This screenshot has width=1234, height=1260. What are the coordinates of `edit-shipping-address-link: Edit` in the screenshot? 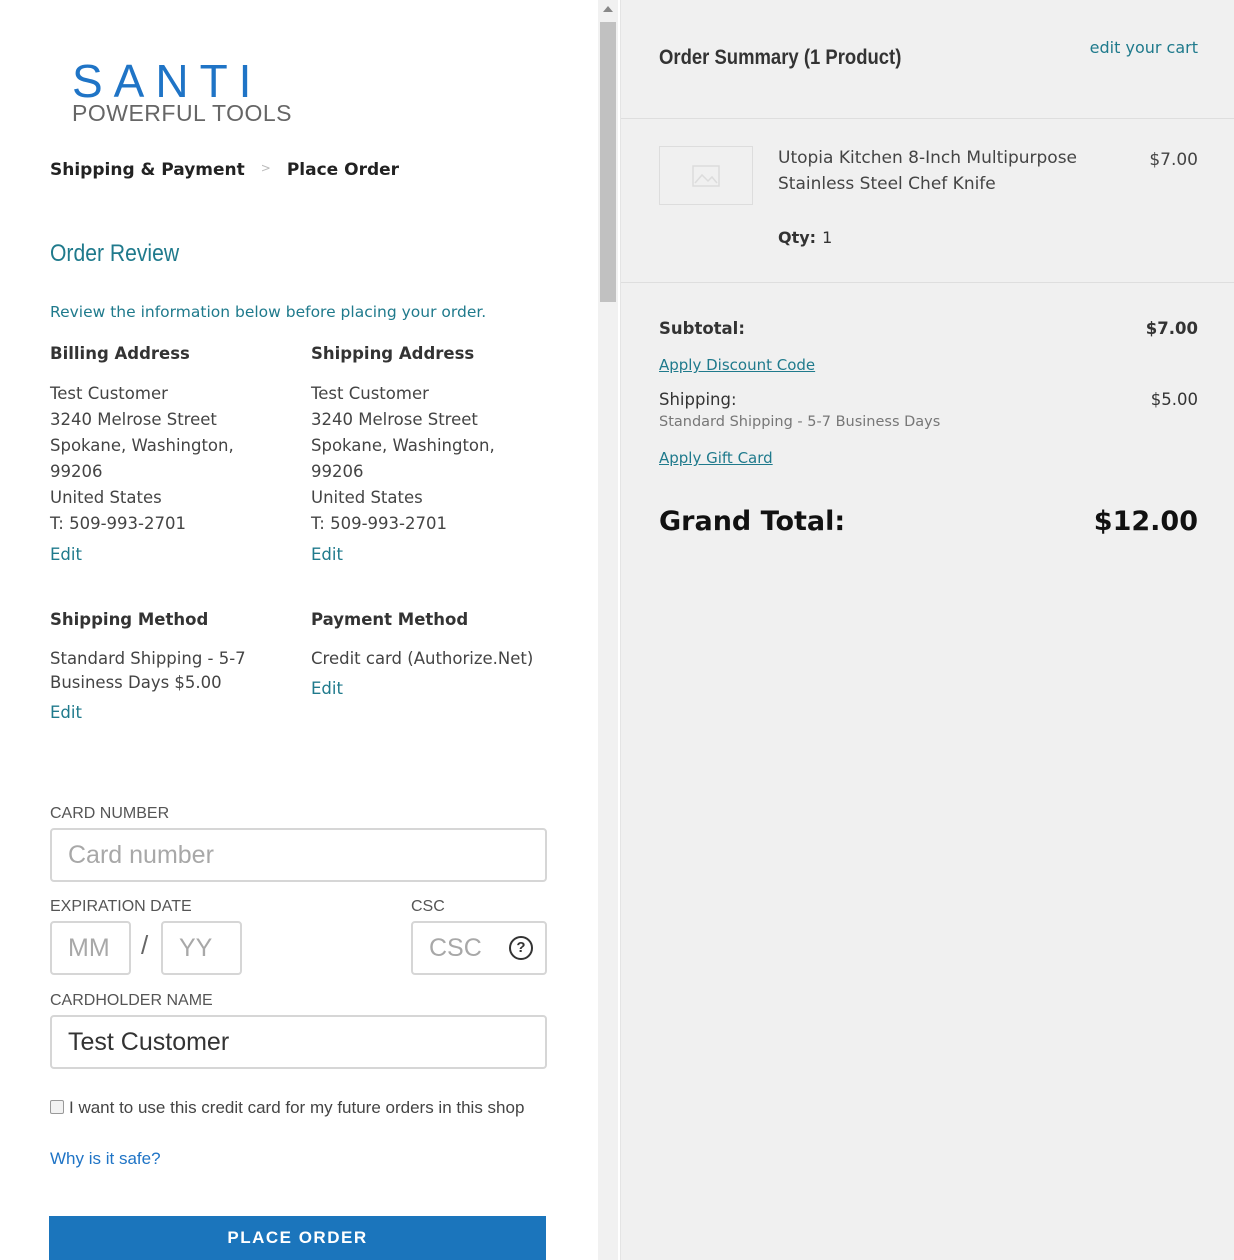 It's located at (327, 554).